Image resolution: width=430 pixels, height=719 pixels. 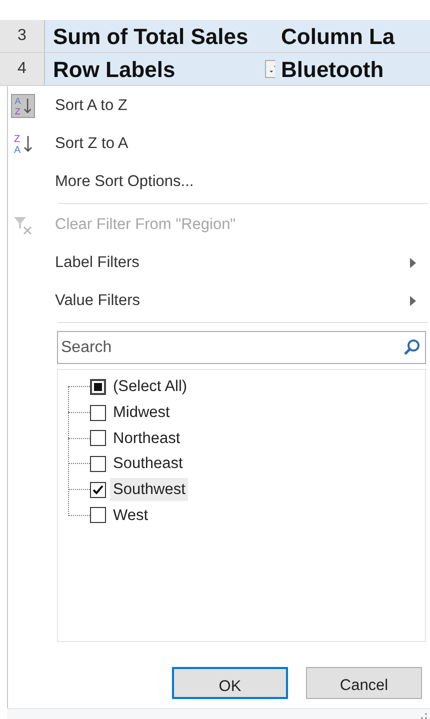 What do you see at coordinates (141, 412) in the screenshot?
I see `value-item: Midwest` at bounding box center [141, 412].